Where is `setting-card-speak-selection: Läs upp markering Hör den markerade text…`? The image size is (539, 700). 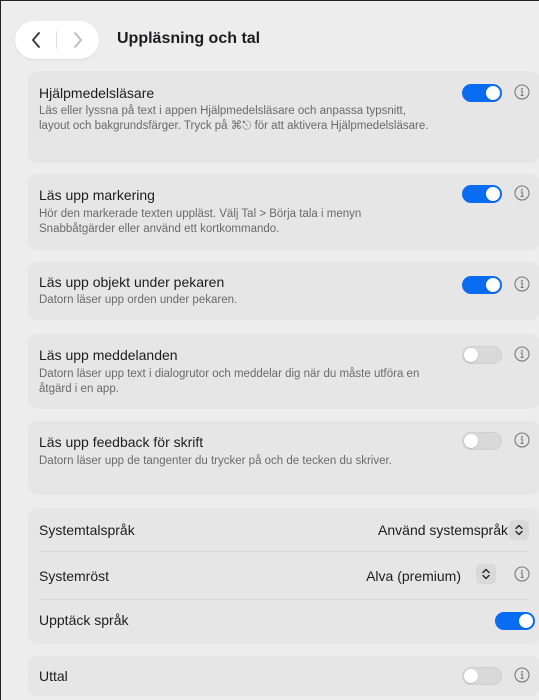
setting-card-speak-selection: Läs upp markering Hör den markerade text… is located at coordinates (283, 212).